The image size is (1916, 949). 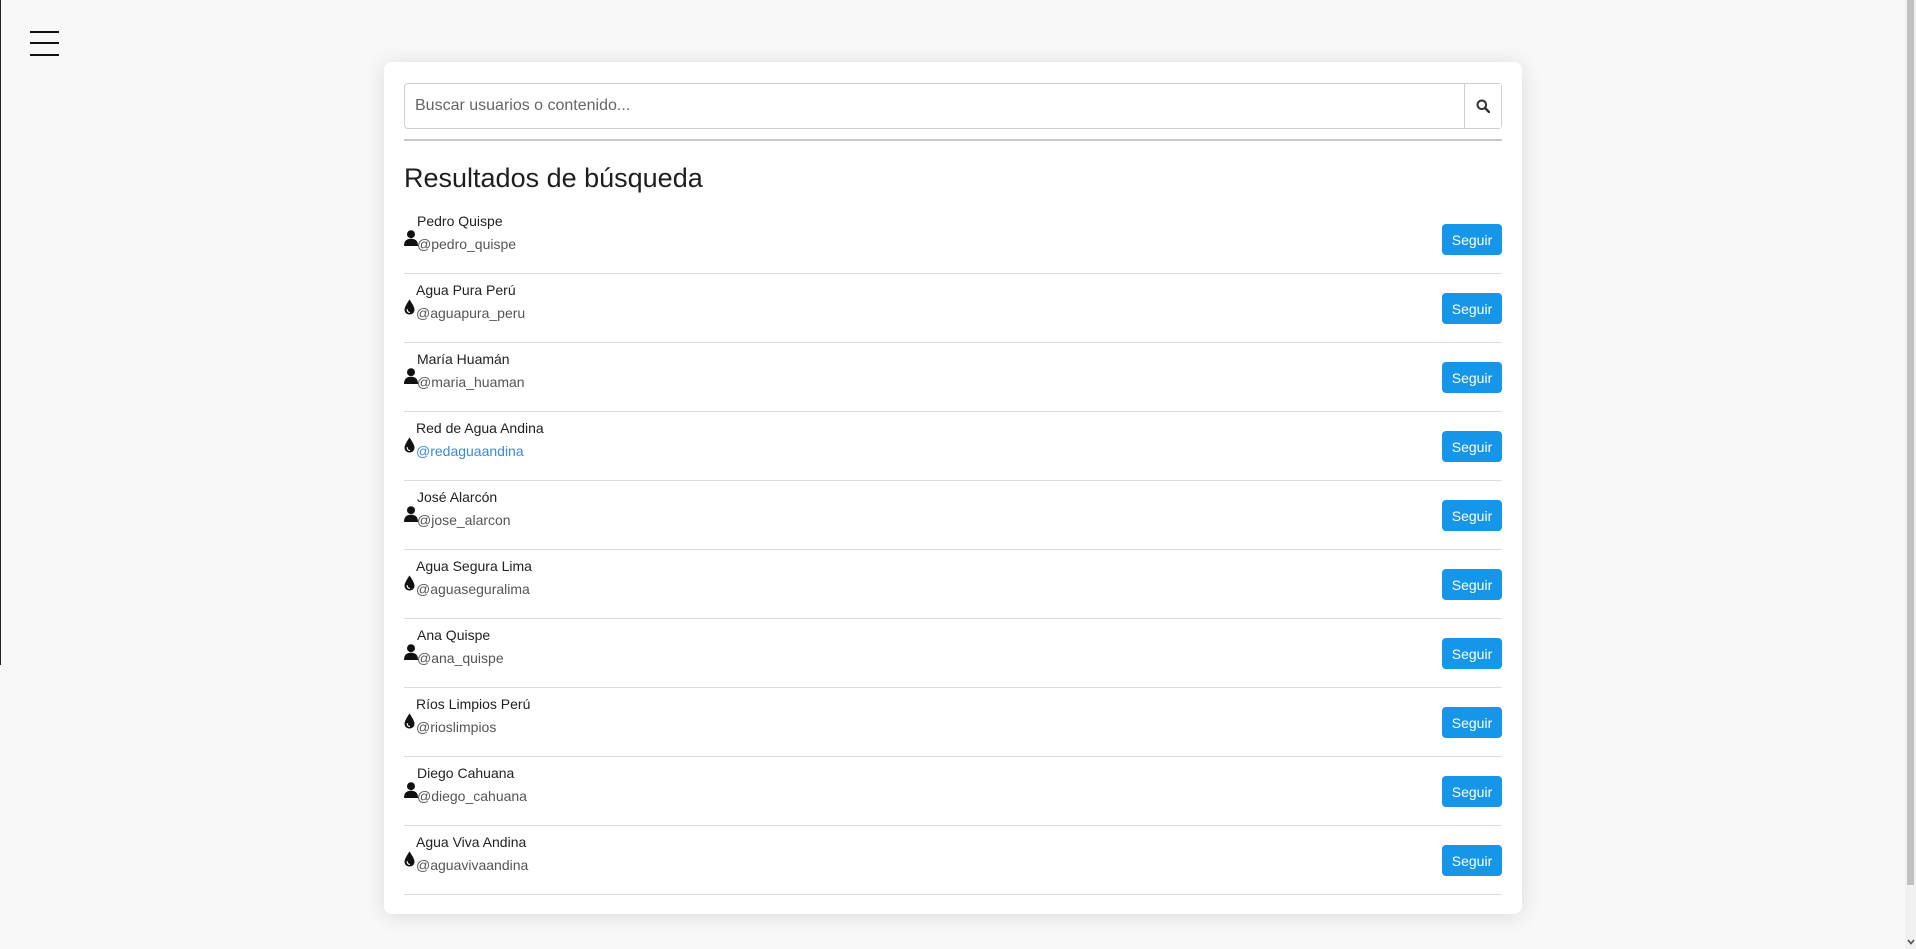 I want to click on result-item: María Huamán @maria_huaman Seguir, so click(x=953, y=377).